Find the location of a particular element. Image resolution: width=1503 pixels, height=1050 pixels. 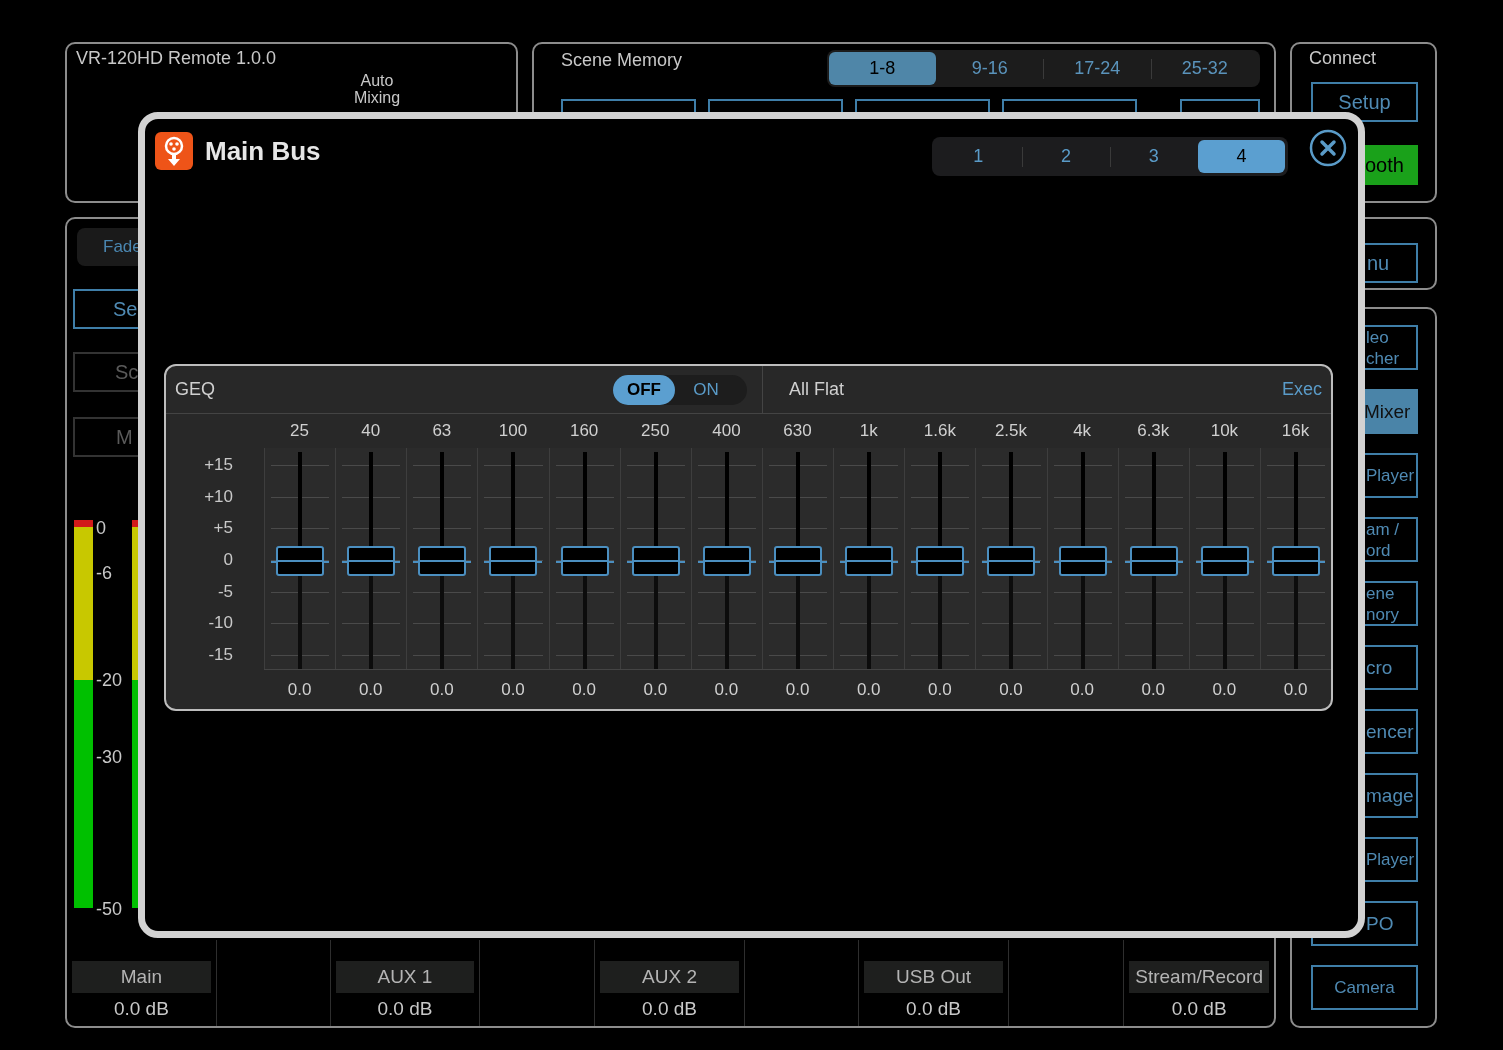

meter-scale-label: -6 is located at coordinates (104, 573).